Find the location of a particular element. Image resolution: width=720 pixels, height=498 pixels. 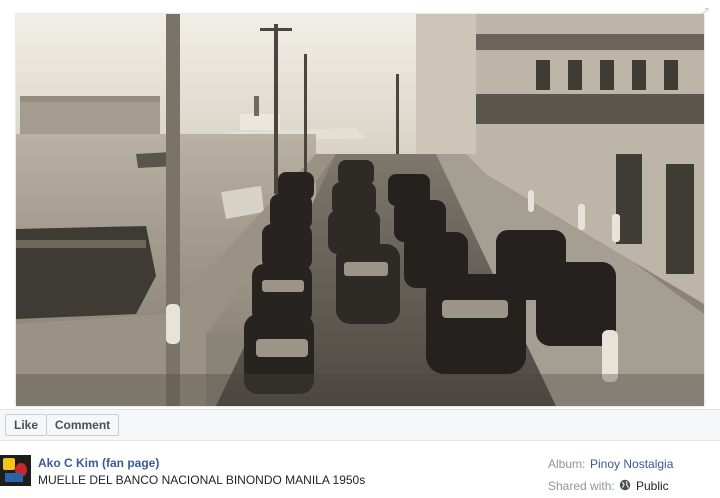

comment-button: Comment is located at coordinates (83, 425).